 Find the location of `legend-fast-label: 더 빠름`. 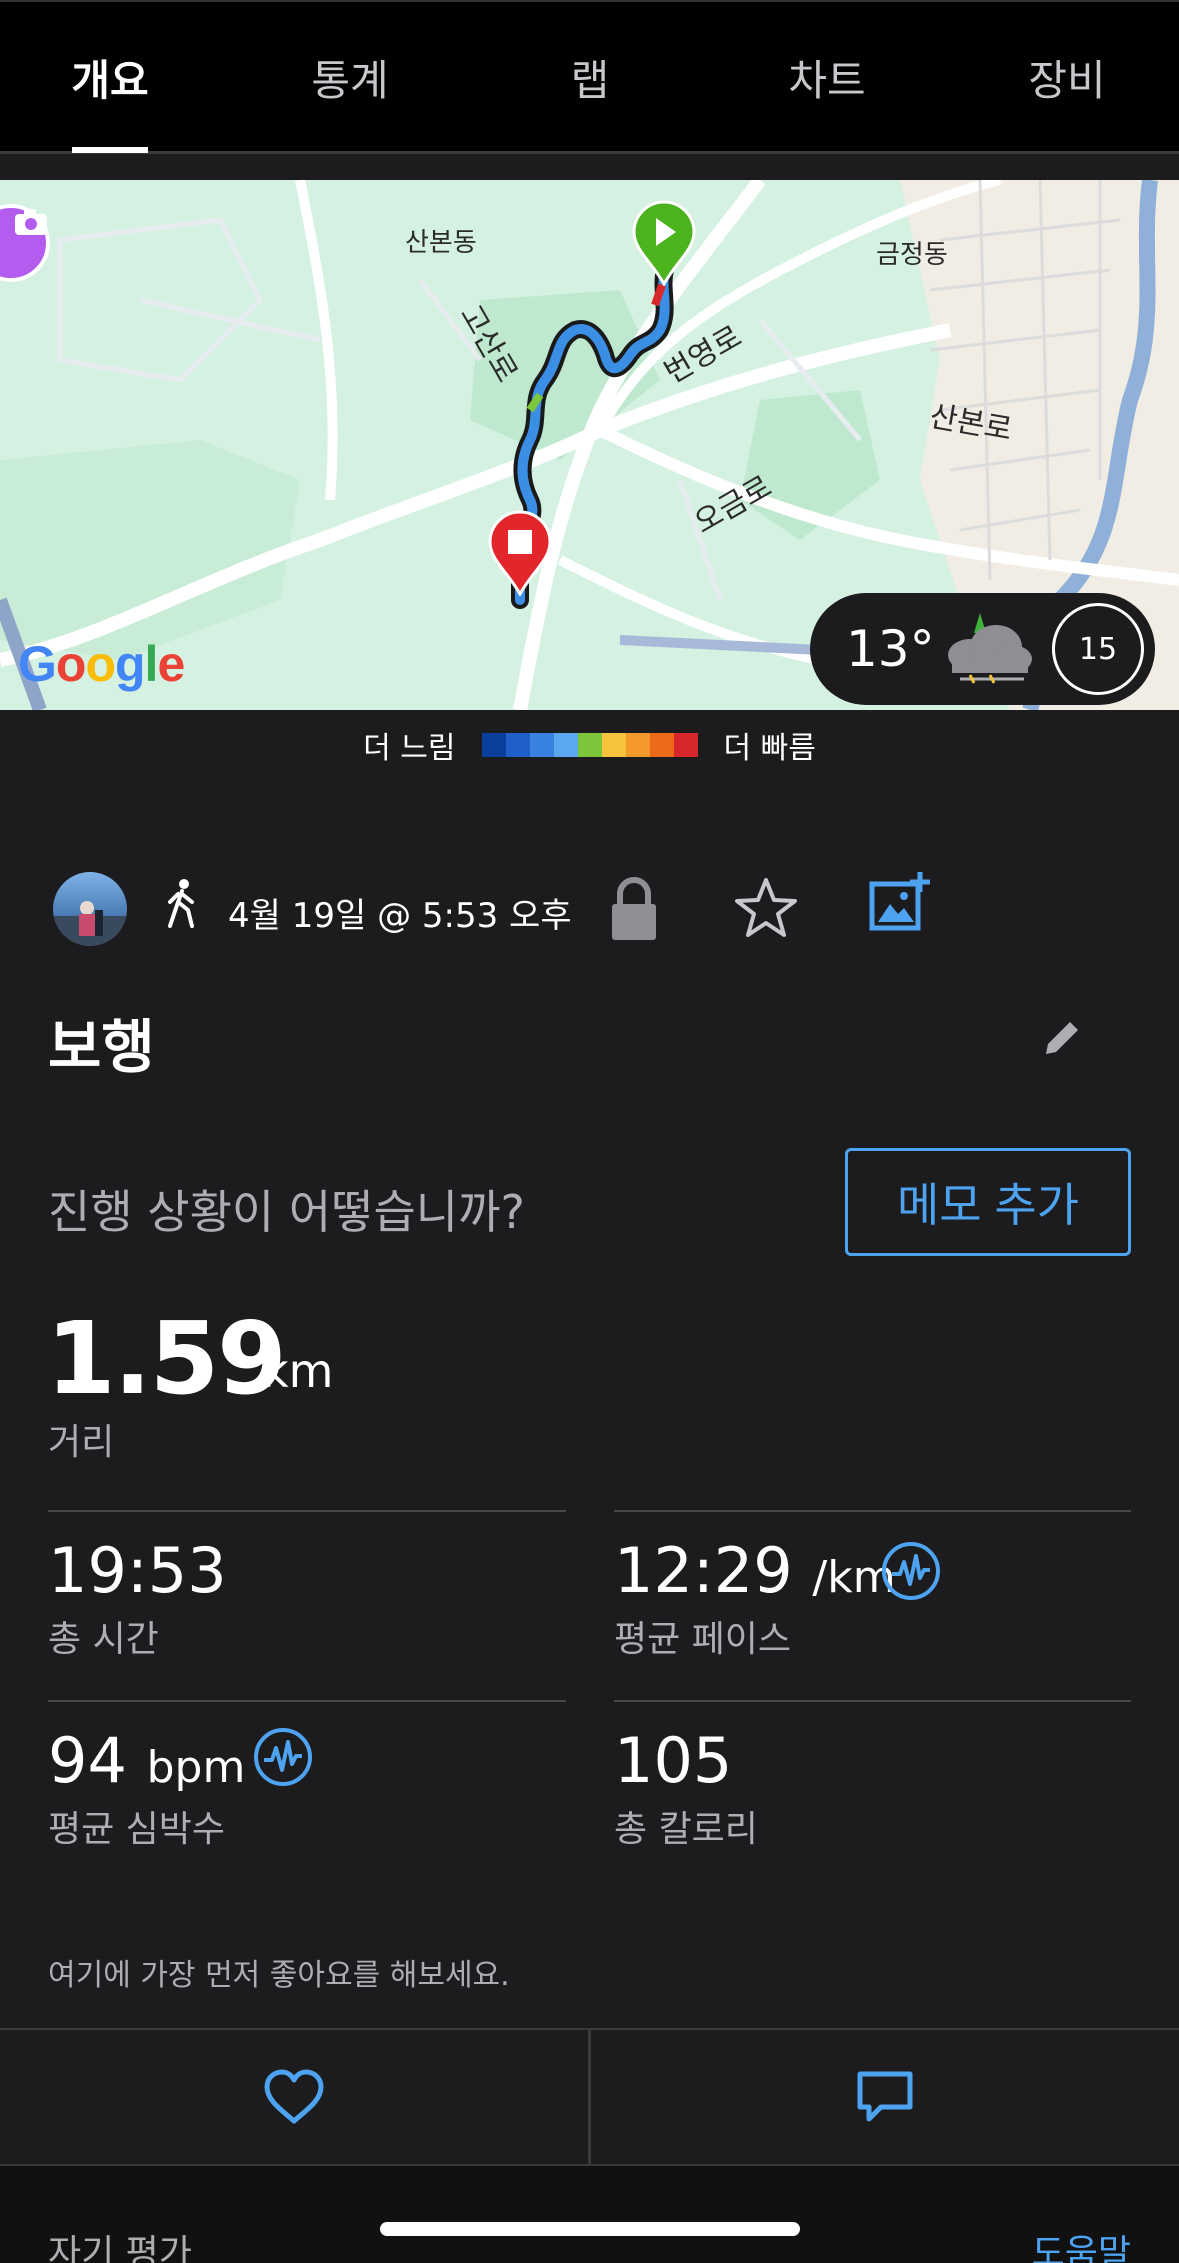

legend-fast-label: 더 빠름 is located at coordinates (769, 748).